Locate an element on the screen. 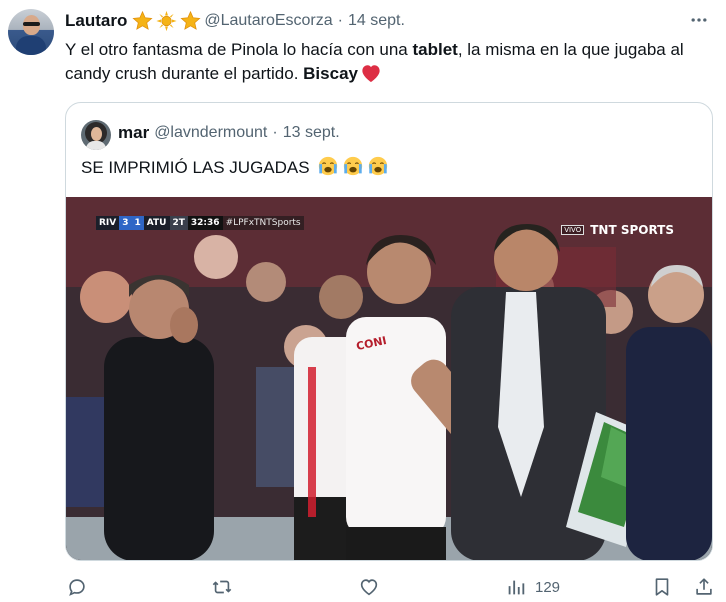  tweet-header: Lautaro @LautaroEscorza · 14 sept. is located at coordinates (235, 21).